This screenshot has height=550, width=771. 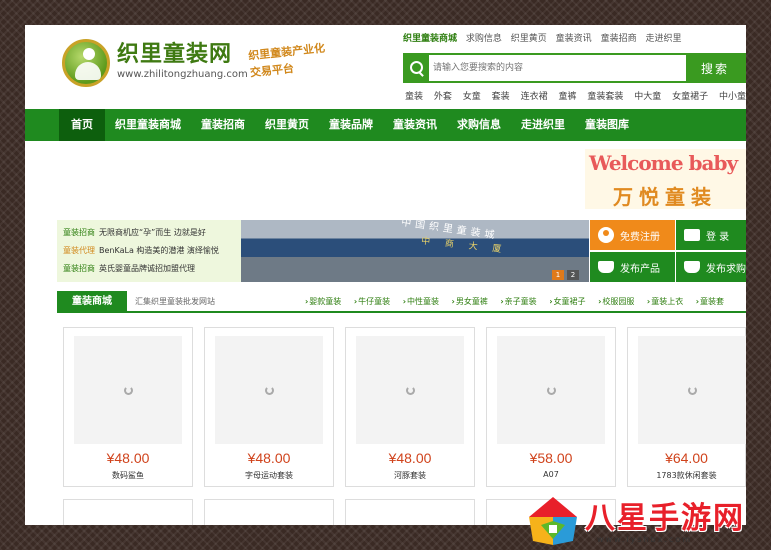 I want to click on hotword: 童裤, so click(x=567, y=97).